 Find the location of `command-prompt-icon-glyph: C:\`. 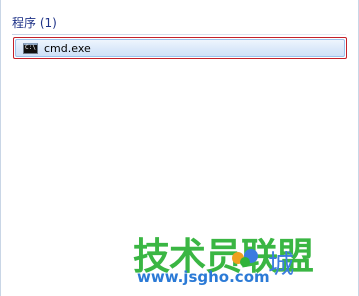

command-prompt-icon-glyph: C:\ is located at coordinates (30, 47).